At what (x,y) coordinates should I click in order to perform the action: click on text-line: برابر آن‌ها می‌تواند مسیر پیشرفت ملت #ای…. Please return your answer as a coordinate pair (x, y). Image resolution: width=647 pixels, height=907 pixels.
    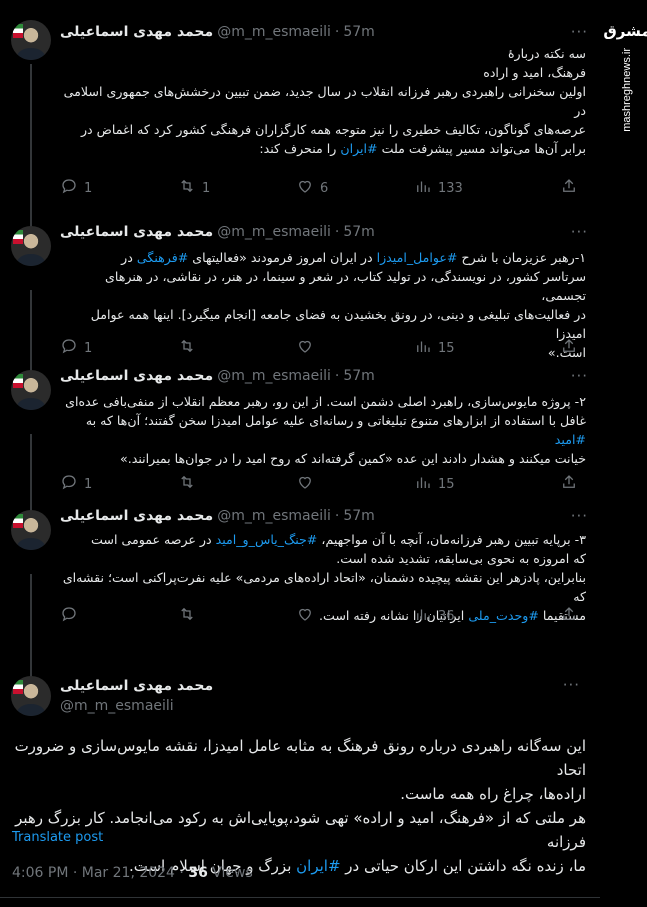
    Looking at the image, I should click on (323, 148).